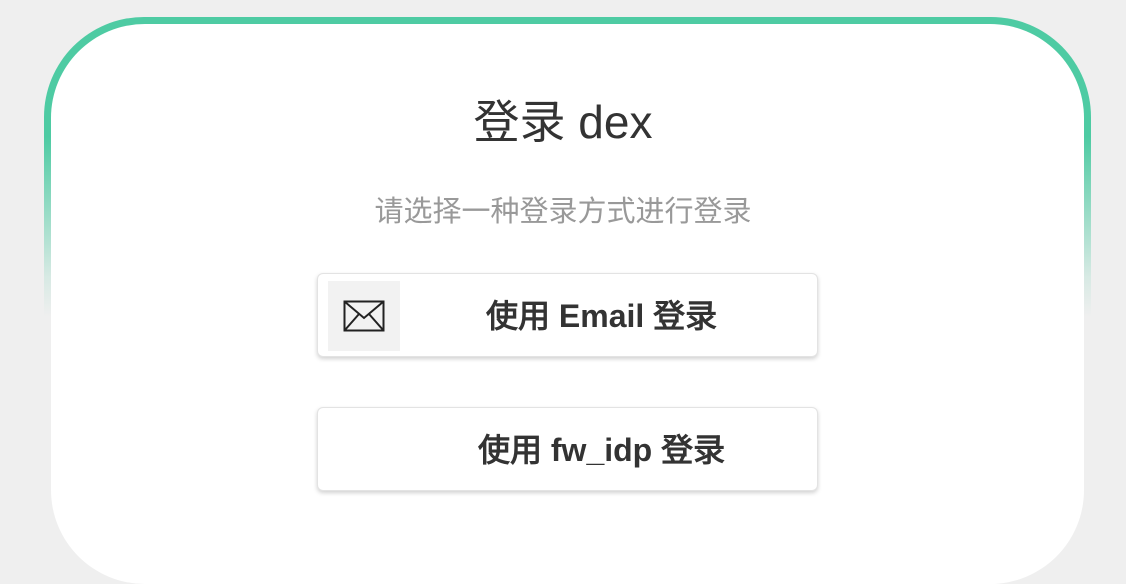  Describe the element at coordinates (563, 212) in the screenshot. I see `page-subtitle: 请选择一种登录方式进行登录` at that location.